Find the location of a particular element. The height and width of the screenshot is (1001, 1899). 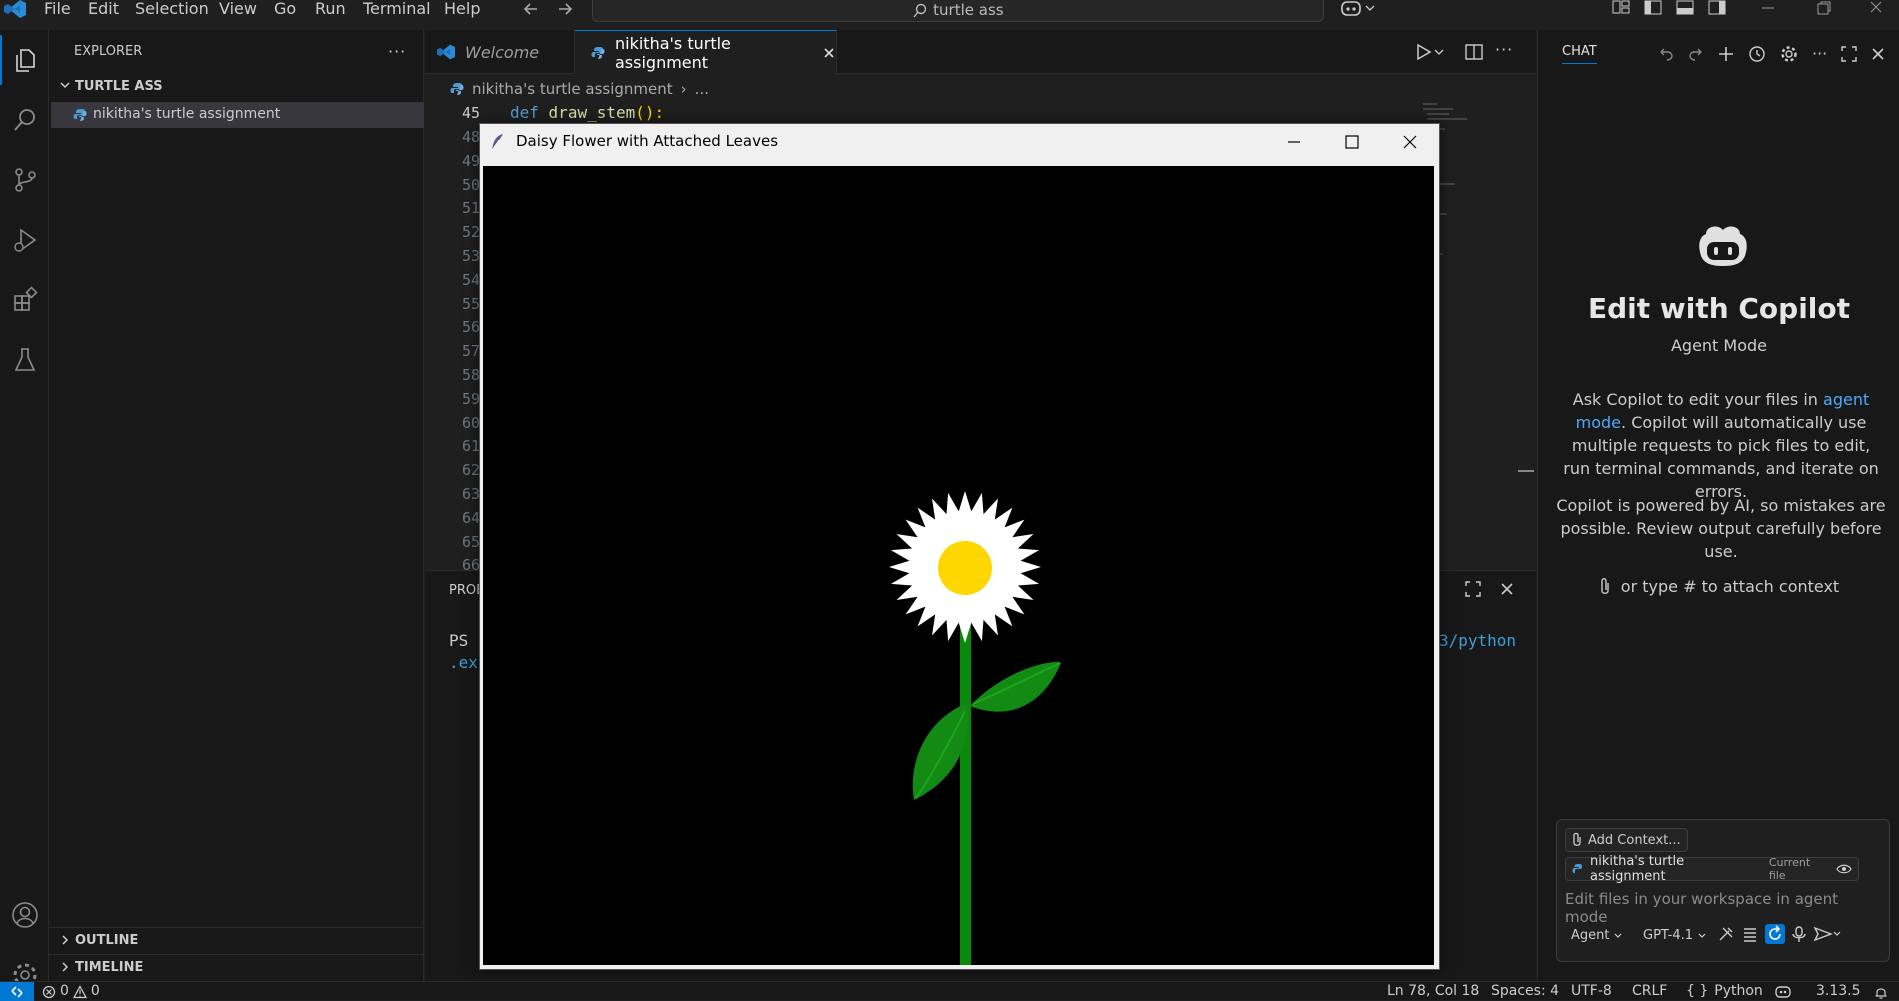

explorer-more-icon: ··· is located at coordinates (397, 51).